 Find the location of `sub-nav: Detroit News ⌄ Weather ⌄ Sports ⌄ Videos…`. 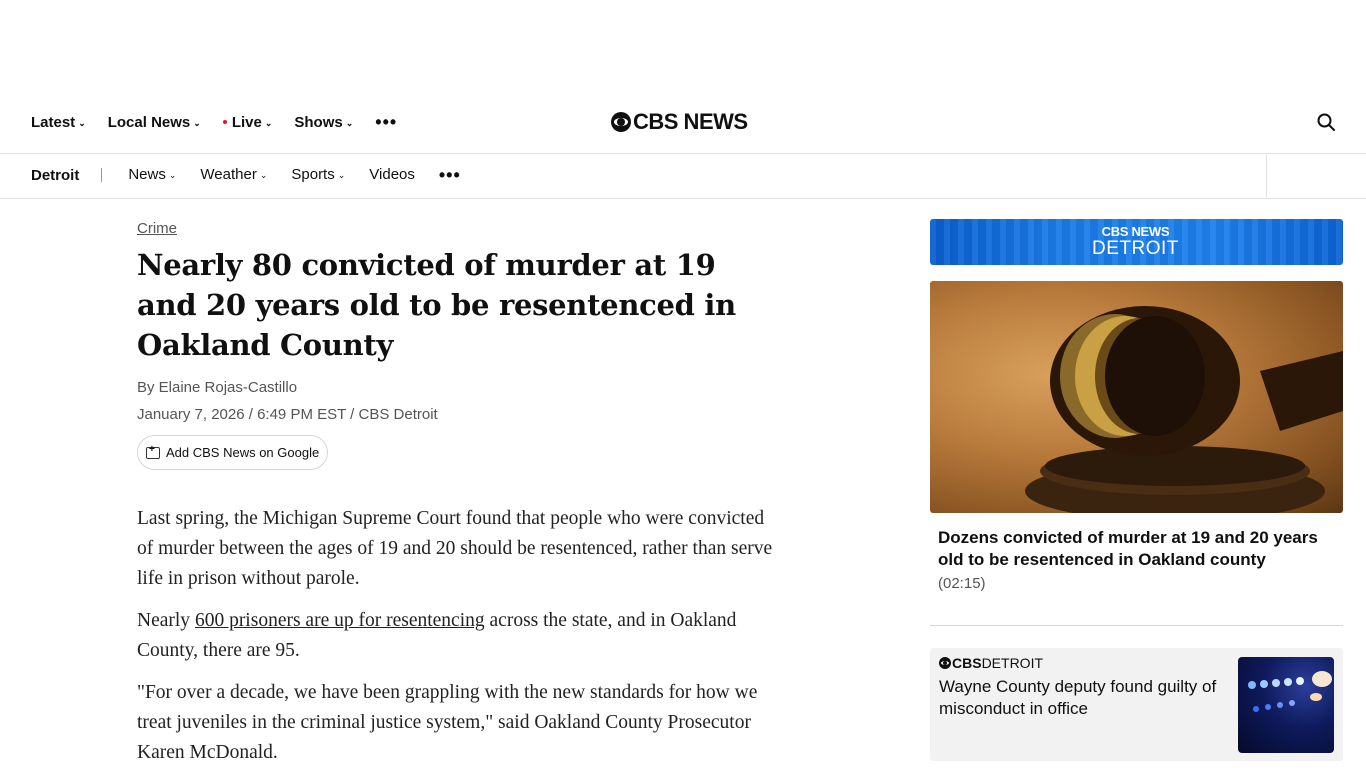

sub-nav: Detroit News ⌄ Weather ⌄ Sports ⌄ Videos… is located at coordinates (683, 176).